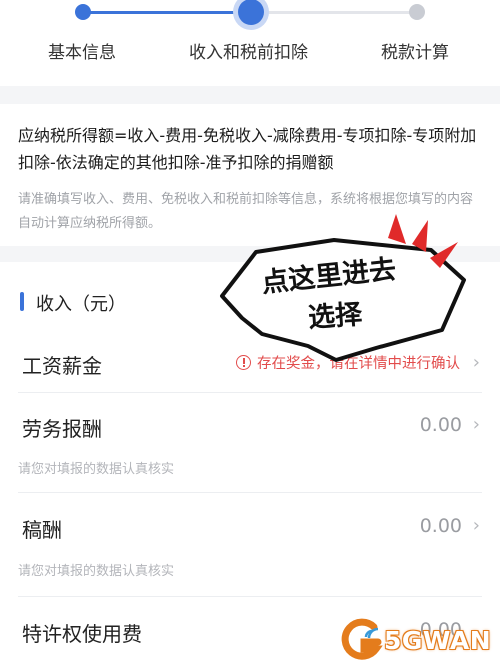 The height and width of the screenshot is (667, 500). I want to click on income-row-labor-hint: 请您对填报的数据认真核实, so click(96, 469).